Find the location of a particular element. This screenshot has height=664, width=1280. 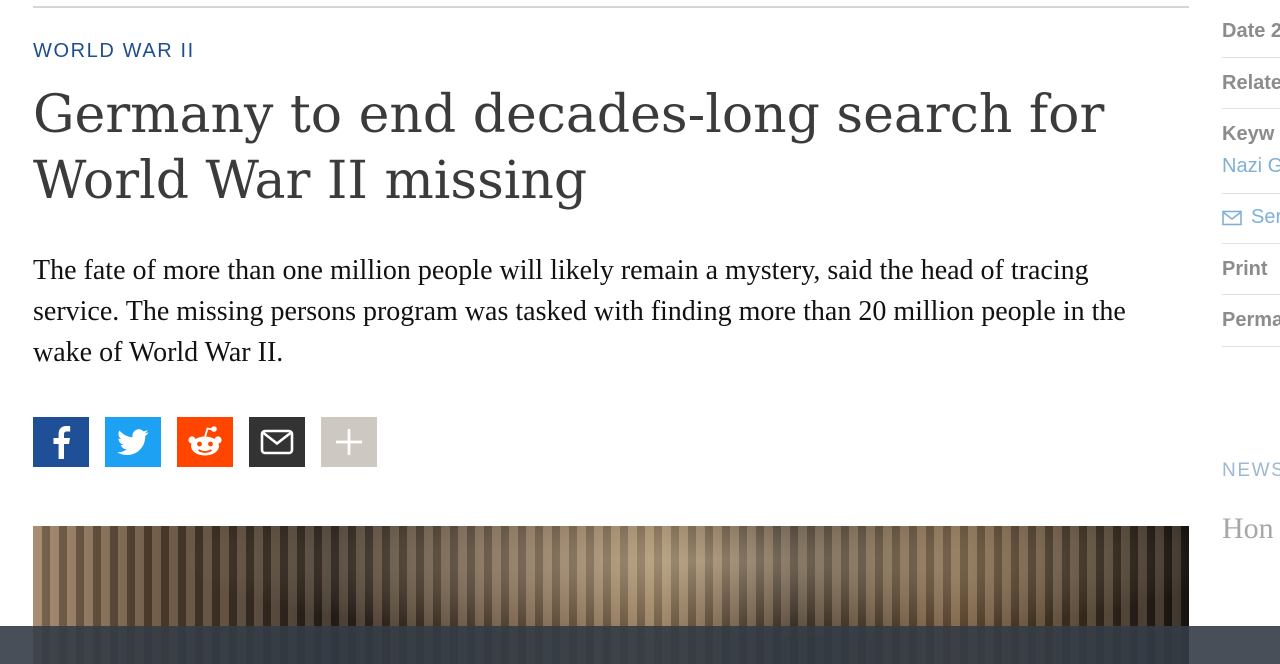

bottom-overlay-bar is located at coordinates (640, 645).